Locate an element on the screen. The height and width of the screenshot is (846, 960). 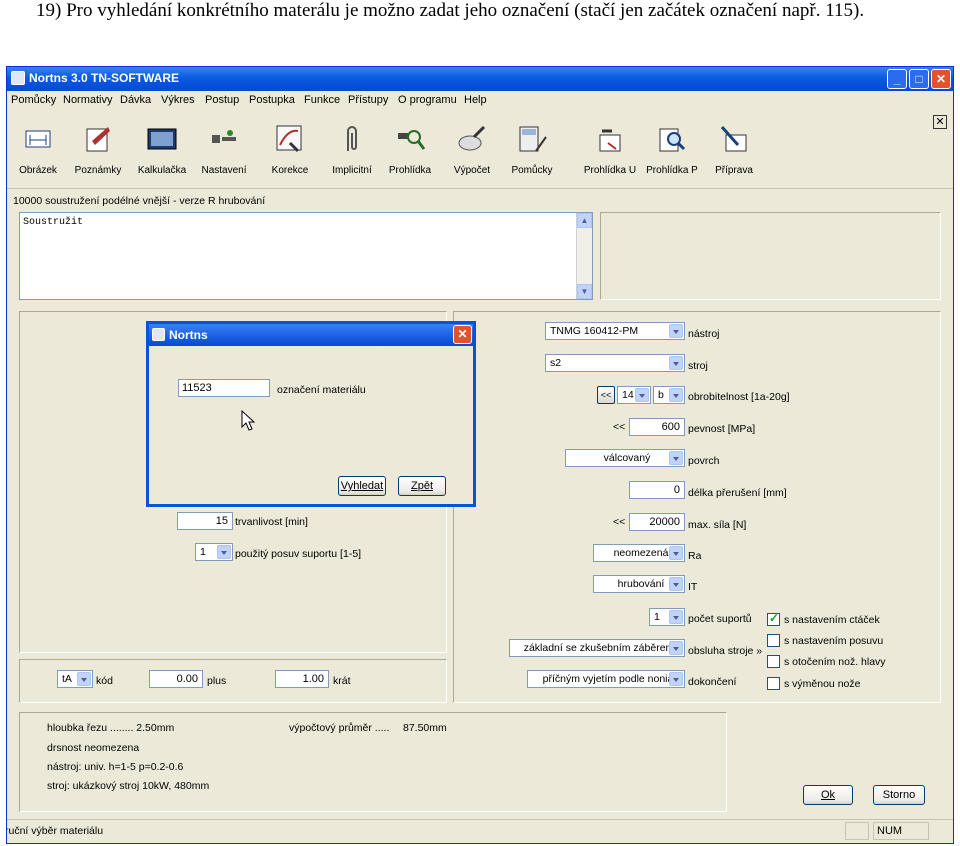
ra-select: neomezená is located at coordinates (639, 553).